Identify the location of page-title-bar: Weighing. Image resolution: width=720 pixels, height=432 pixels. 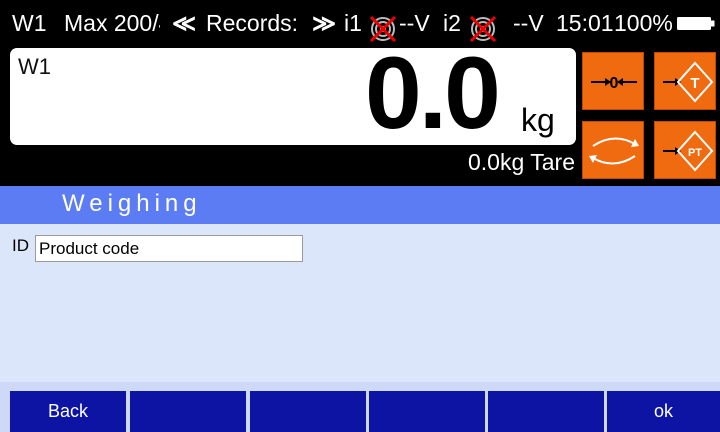
(360, 205).